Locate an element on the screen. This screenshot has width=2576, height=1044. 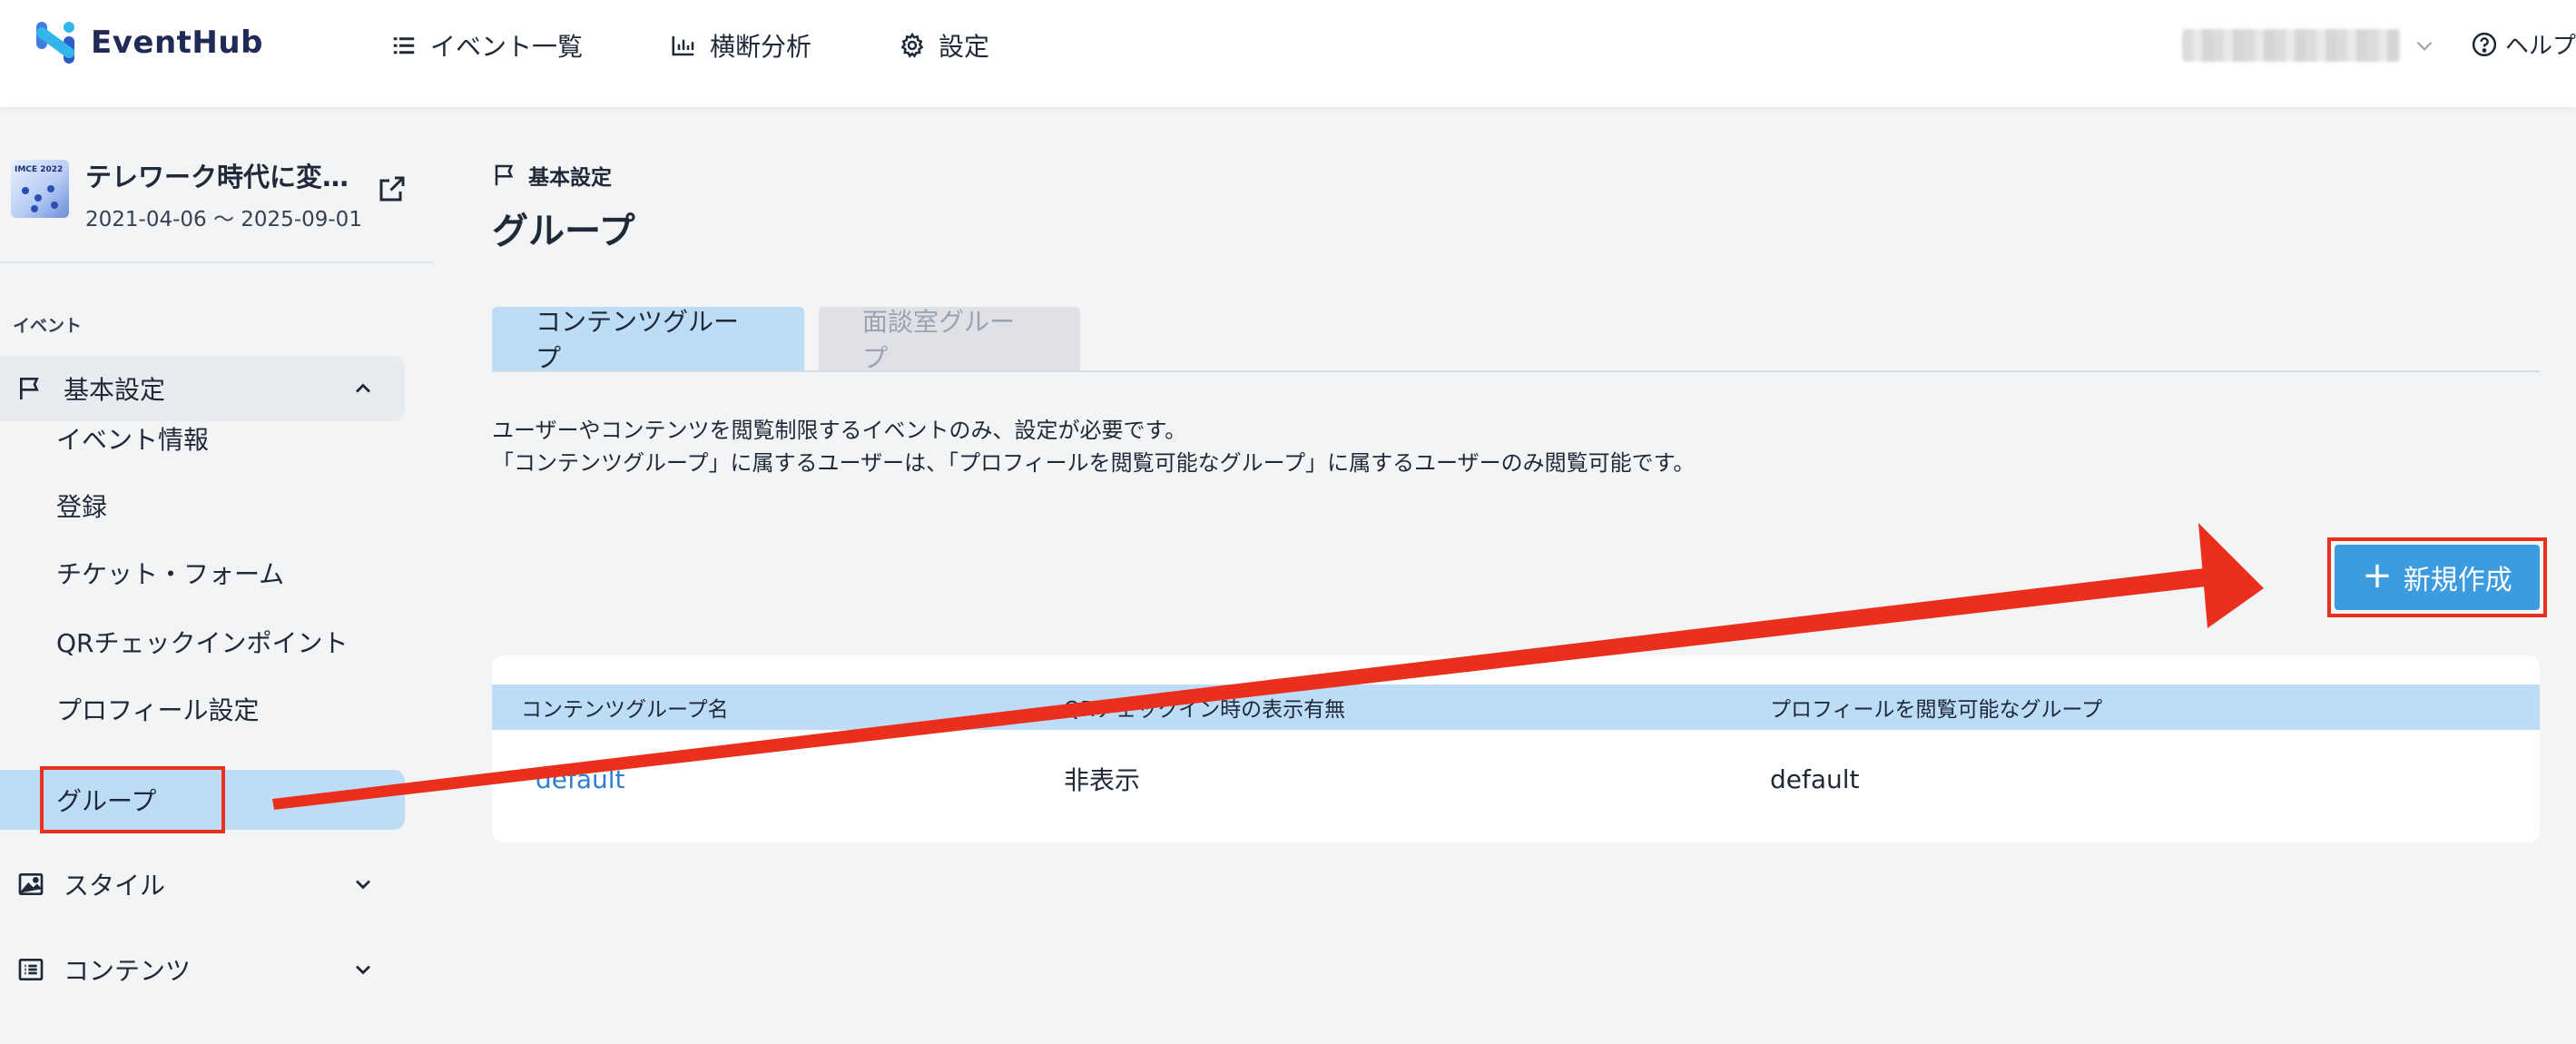
sidebar-item-qr-checkin: QRチェックインポイント is located at coordinates (202, 642).